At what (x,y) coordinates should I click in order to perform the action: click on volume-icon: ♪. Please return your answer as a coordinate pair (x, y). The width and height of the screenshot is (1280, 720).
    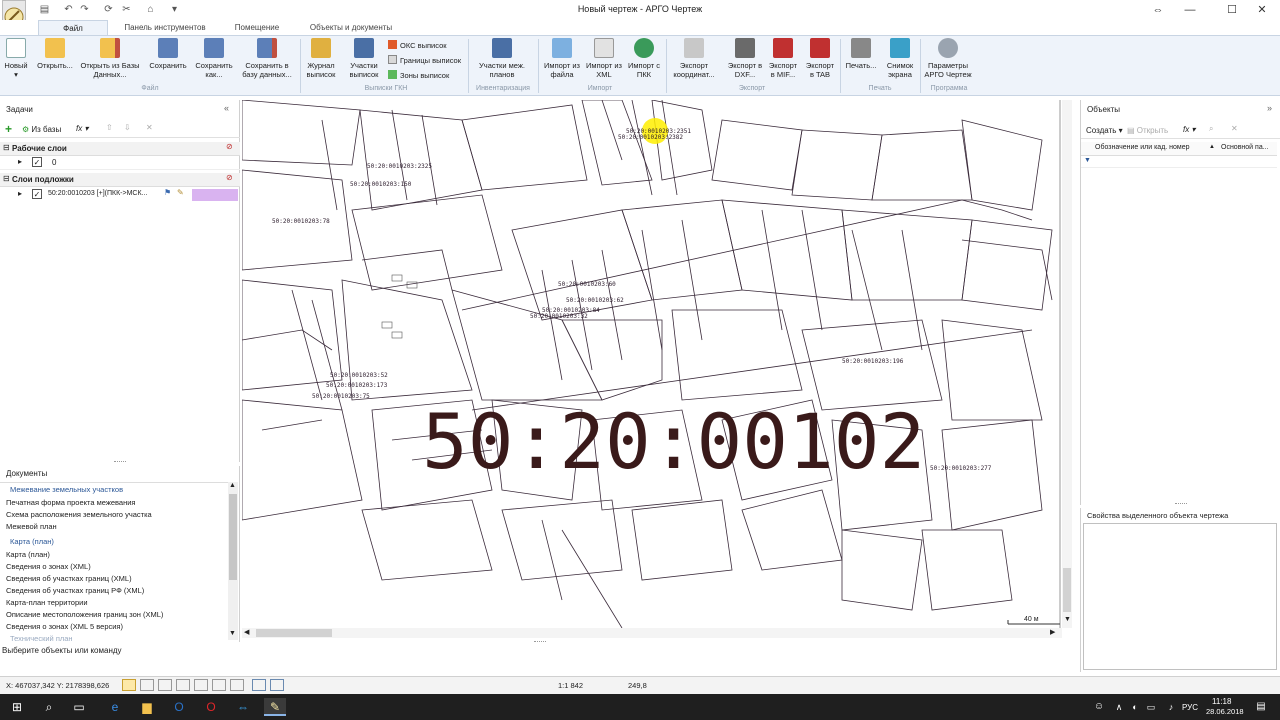
    Looking at the image, I should click on (1171, 707).